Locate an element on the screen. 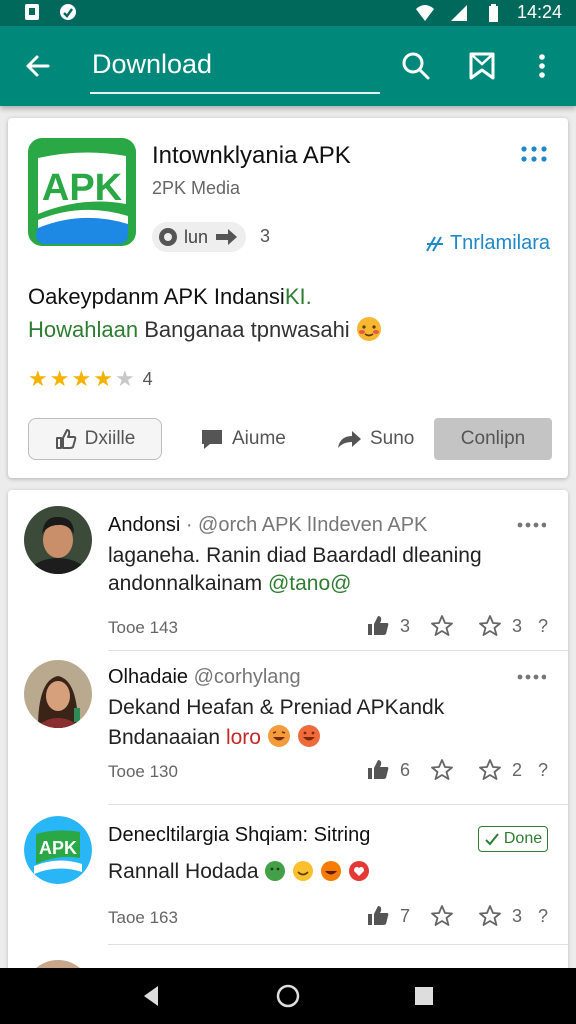  description-line-1: Oakeypdanm APK IndansiKI. is located at coordinates (170, 297).